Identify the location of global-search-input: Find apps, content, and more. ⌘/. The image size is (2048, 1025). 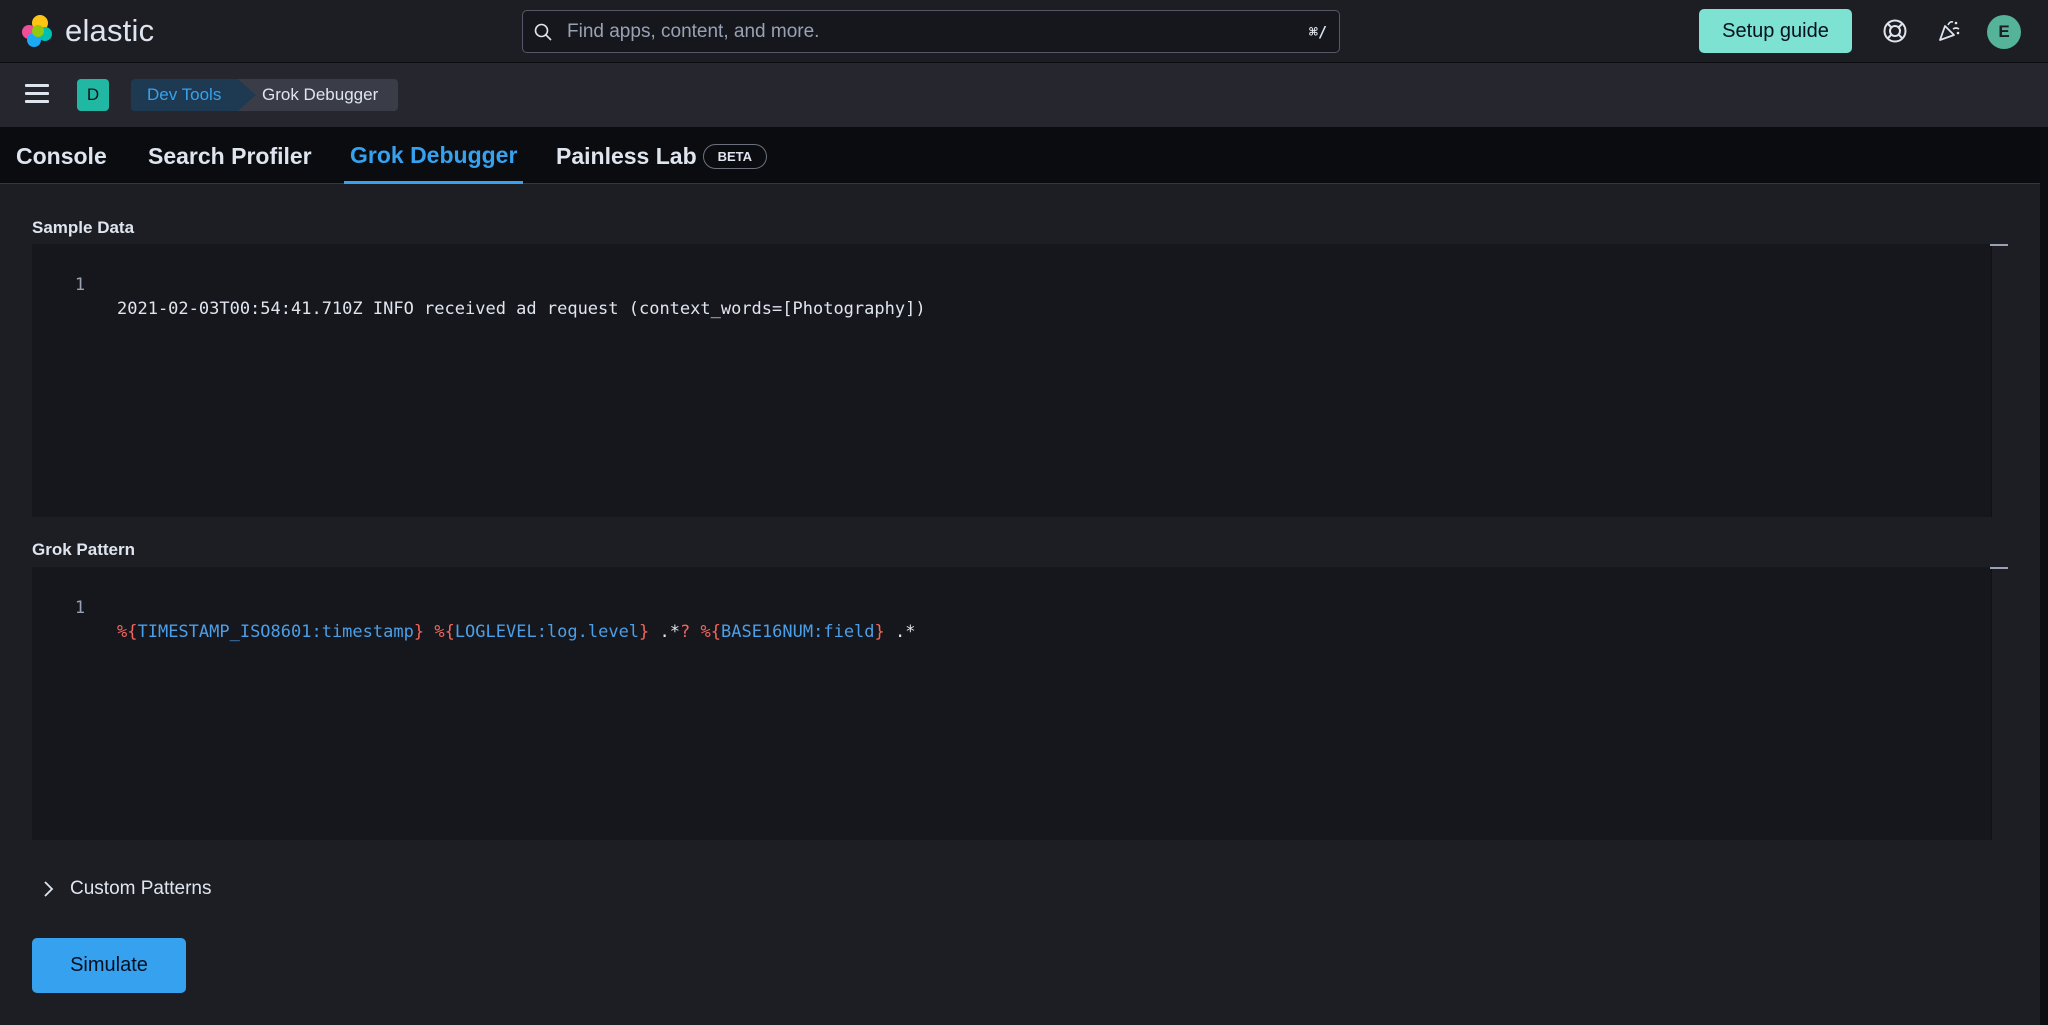
(931, 31).